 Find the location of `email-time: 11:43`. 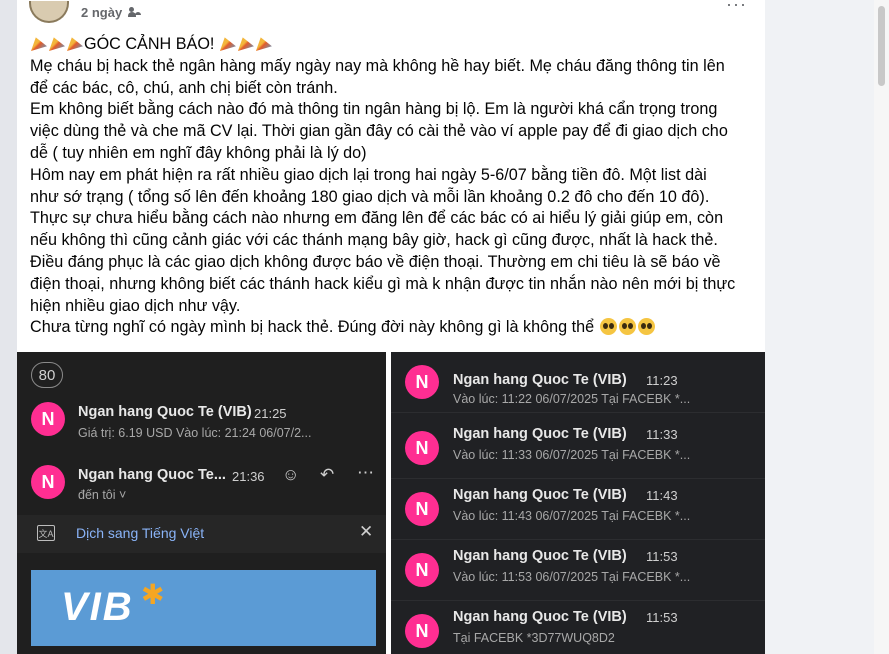

email-time: 11:43 is located at coordinates (662, 495).